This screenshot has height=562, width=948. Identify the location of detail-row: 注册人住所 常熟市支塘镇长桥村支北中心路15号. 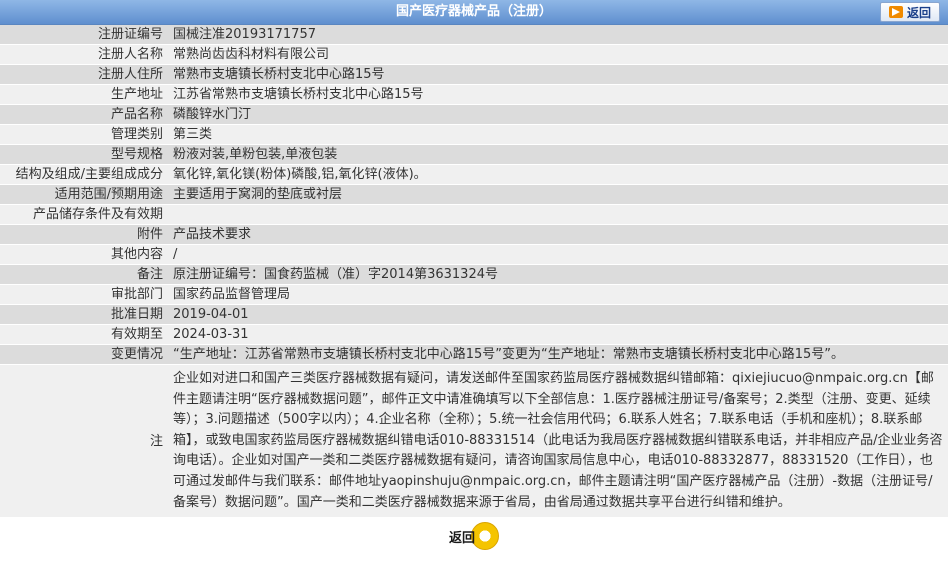
(474, 75).